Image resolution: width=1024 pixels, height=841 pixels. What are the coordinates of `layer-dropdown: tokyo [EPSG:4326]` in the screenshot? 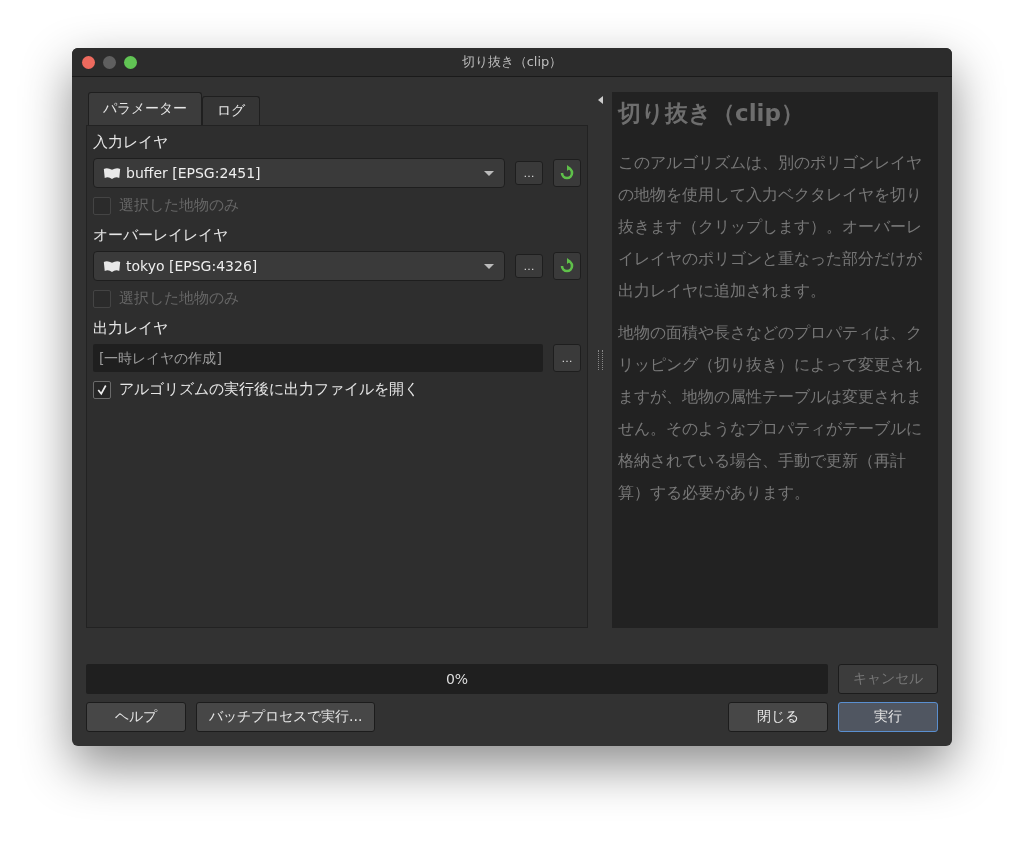 It's located at (299, 266).